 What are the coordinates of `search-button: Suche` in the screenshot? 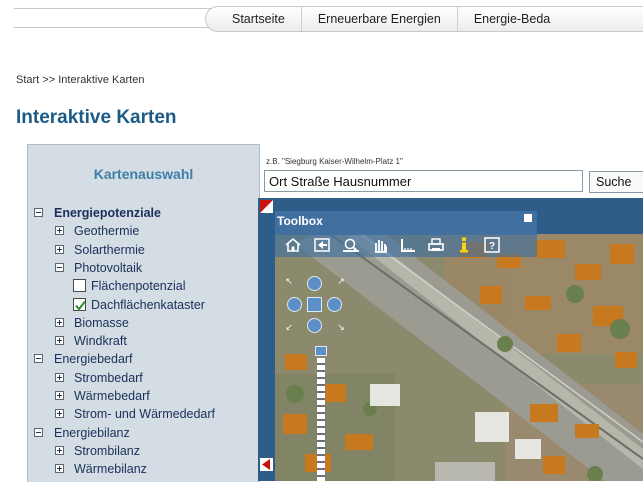 It's located at (616, 182).